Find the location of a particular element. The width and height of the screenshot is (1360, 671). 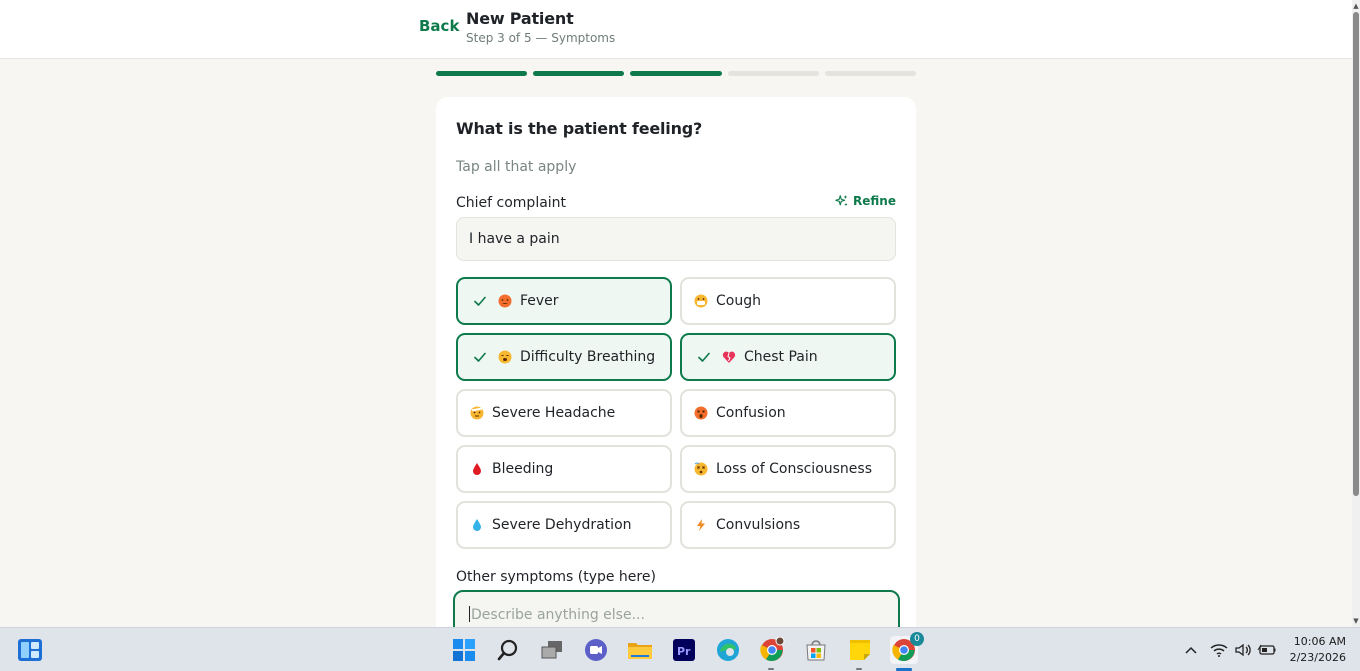

symptom-chip: Convulsions is located at coordinates (788, 525).